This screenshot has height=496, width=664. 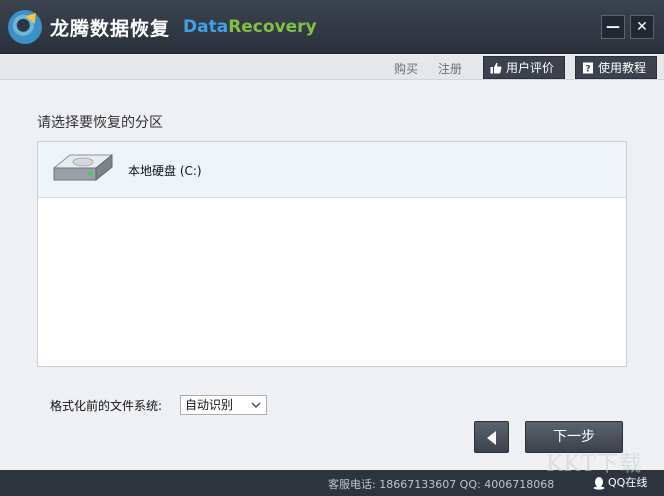 I want to click on filesystem-select: 自动识别, so click(x=223, y=405).